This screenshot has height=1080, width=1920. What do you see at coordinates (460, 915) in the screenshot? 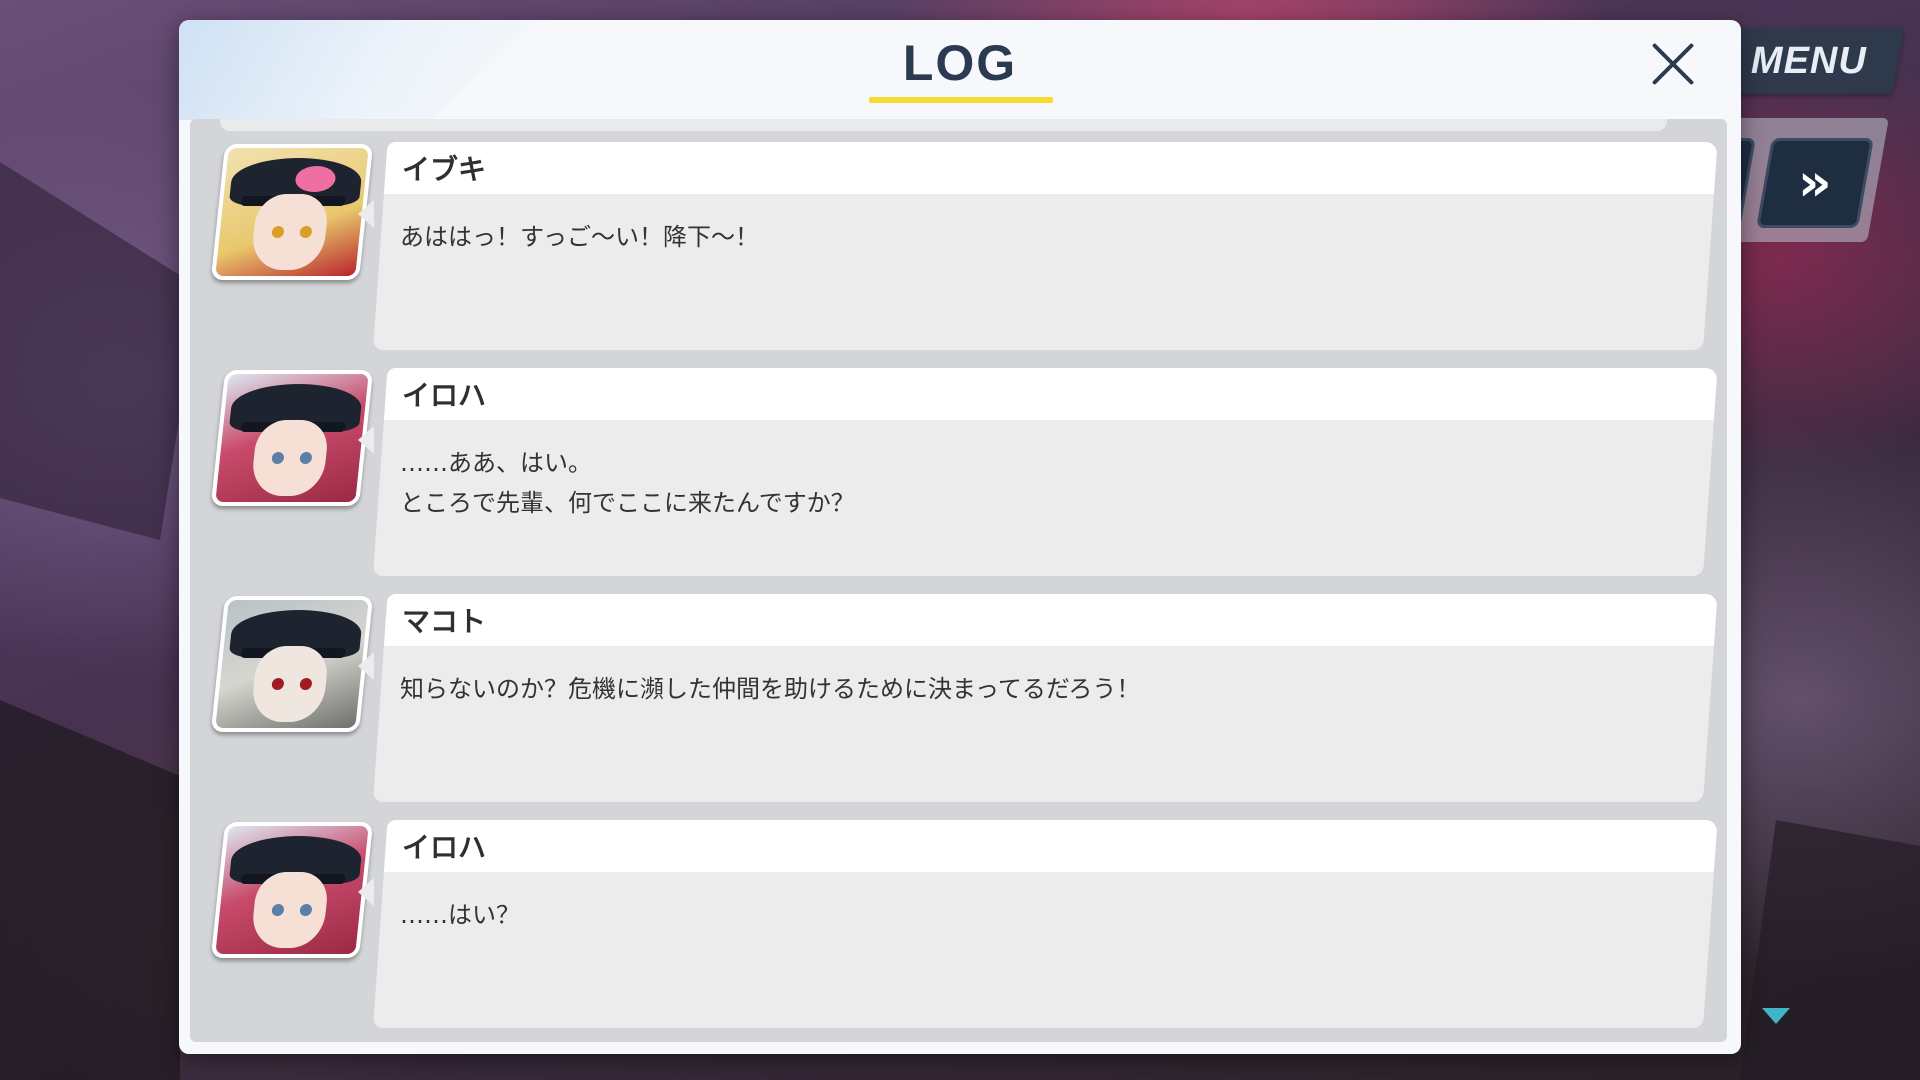
I see `dialogue-line: ……はい？` at bounding box center [460, 915].